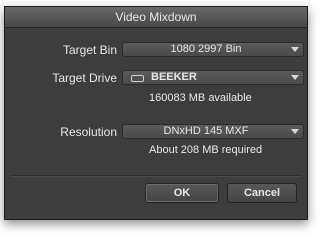 The image size is (322, 242). What do you see at coordinates (206, 49) in the screenshot?
I see `target-bin-value: 1080 2997 Bin` at bounding box center [206, 49].